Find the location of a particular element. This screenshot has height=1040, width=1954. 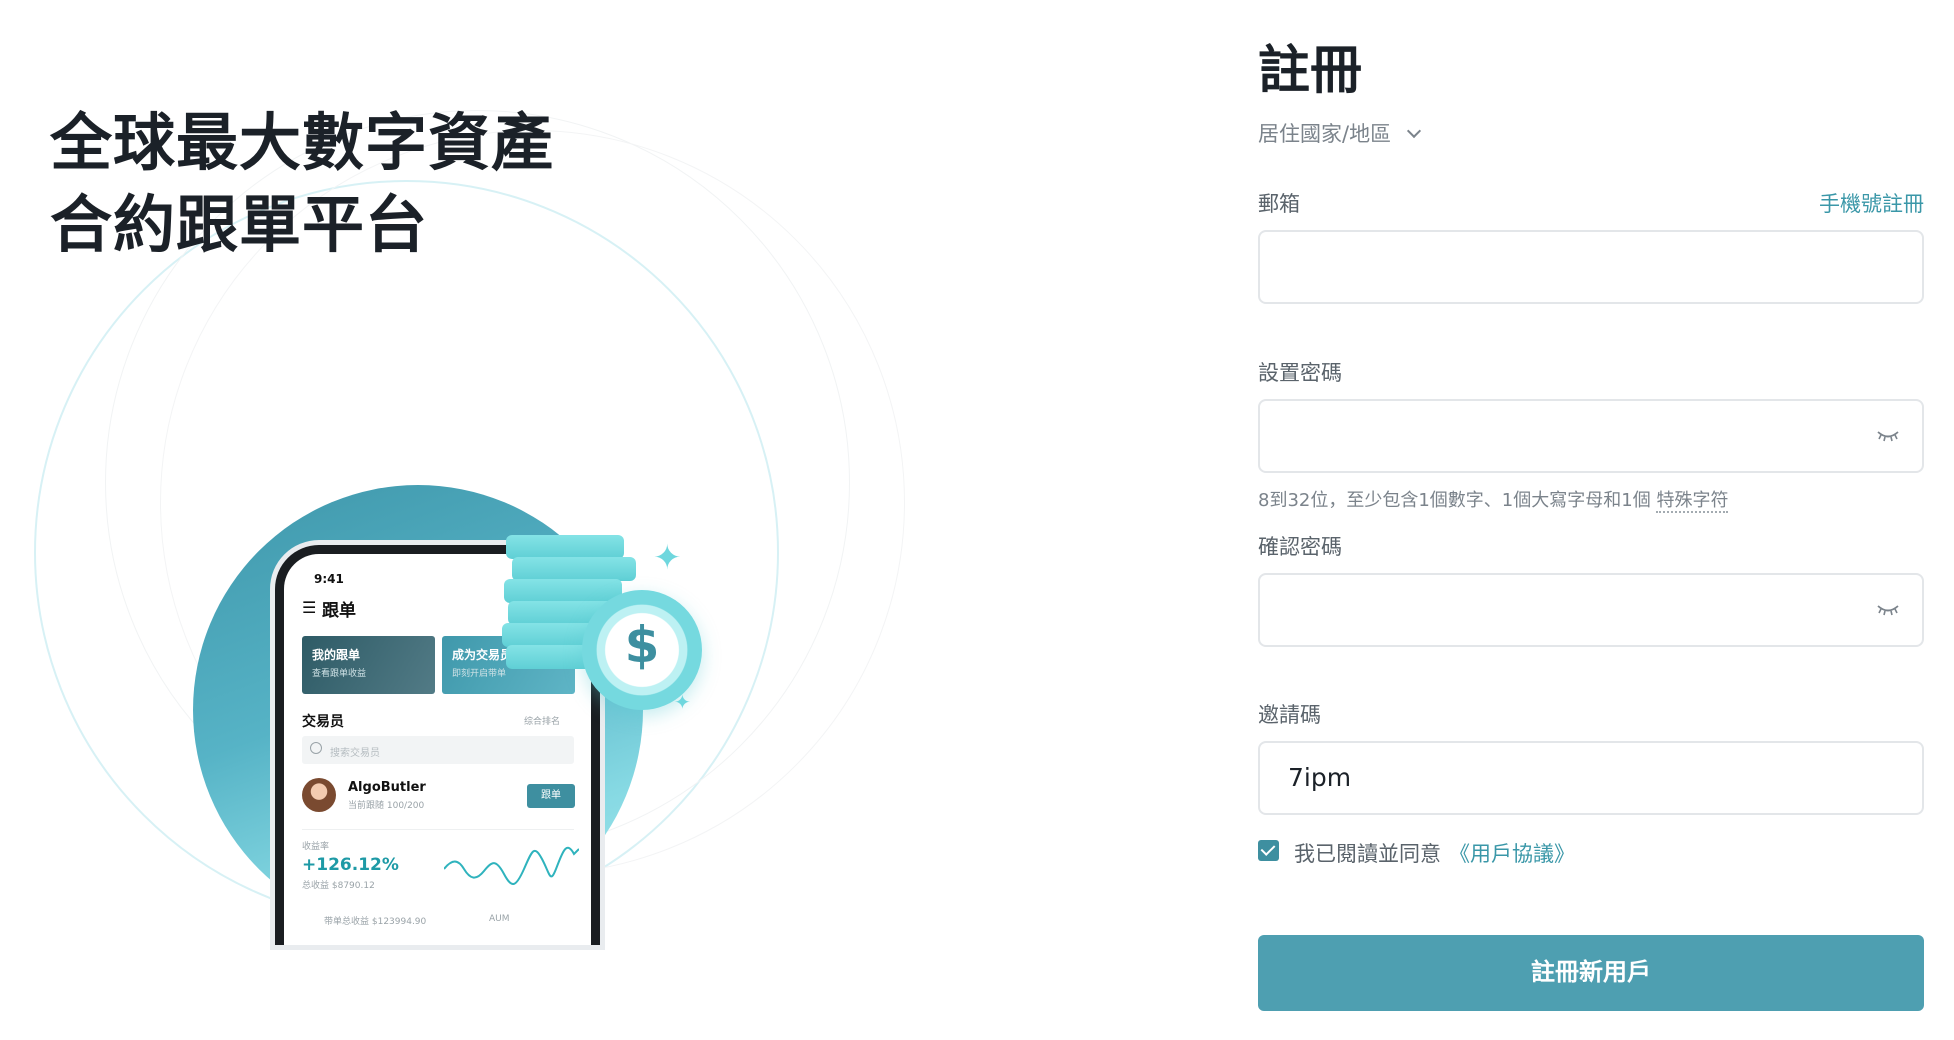

phone-time: 9:41 is located at coordinates (329, 579).